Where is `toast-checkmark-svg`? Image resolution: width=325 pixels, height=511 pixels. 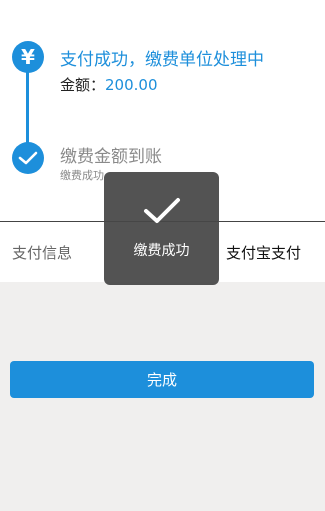 toast-checkmark-svg is located at coordinates (161, 210).